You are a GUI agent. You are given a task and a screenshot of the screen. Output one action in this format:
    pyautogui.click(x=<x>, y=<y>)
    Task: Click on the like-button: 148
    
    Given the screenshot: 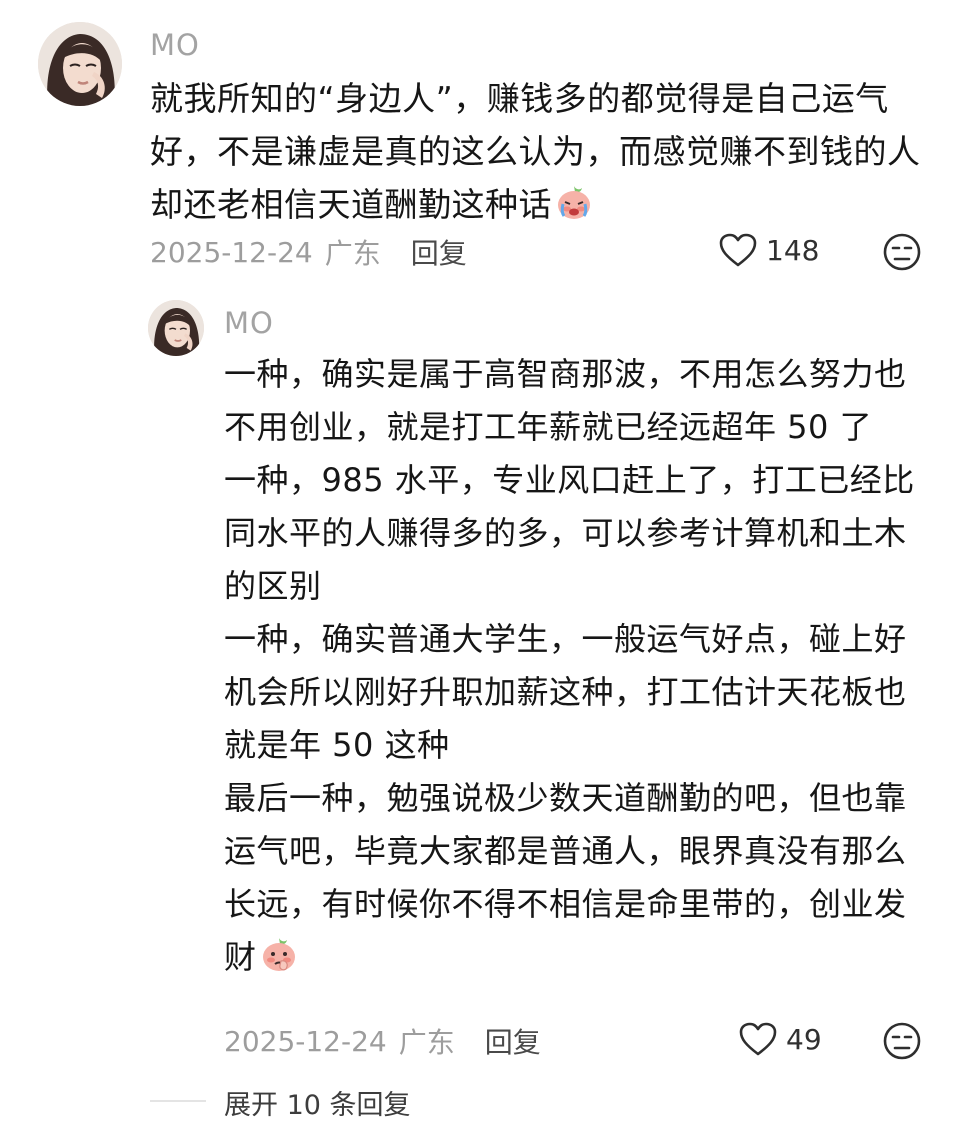 What is the action you would take?
    pyautogui.click(x=768, y=250)
    